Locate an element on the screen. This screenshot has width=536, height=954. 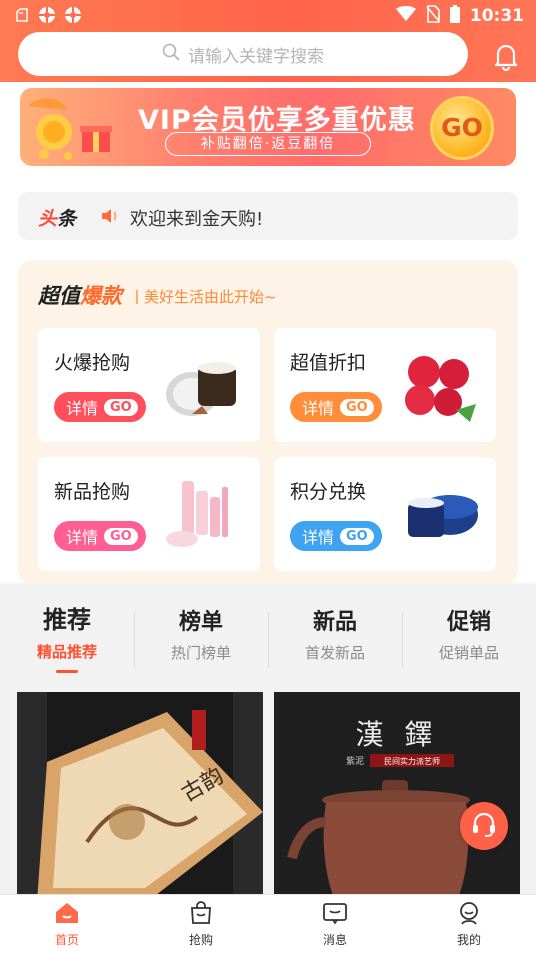
product-image-tea-box: 古韵 is located at coordinates (140, 793).